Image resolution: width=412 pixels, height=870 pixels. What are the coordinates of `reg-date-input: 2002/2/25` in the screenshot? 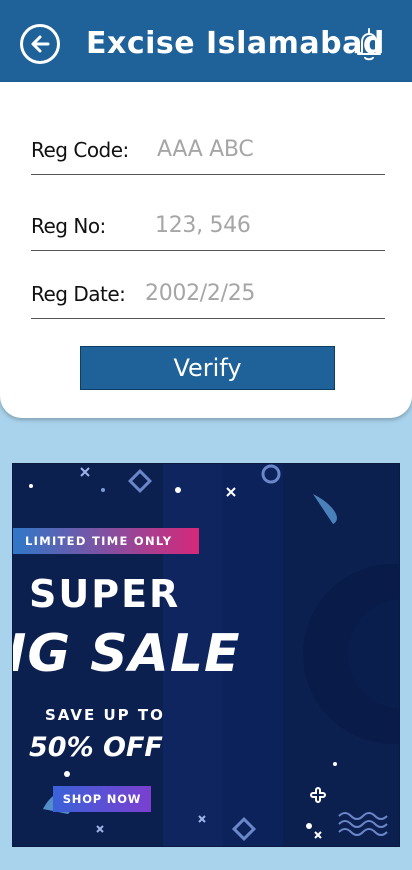 It's located at (200, 293).